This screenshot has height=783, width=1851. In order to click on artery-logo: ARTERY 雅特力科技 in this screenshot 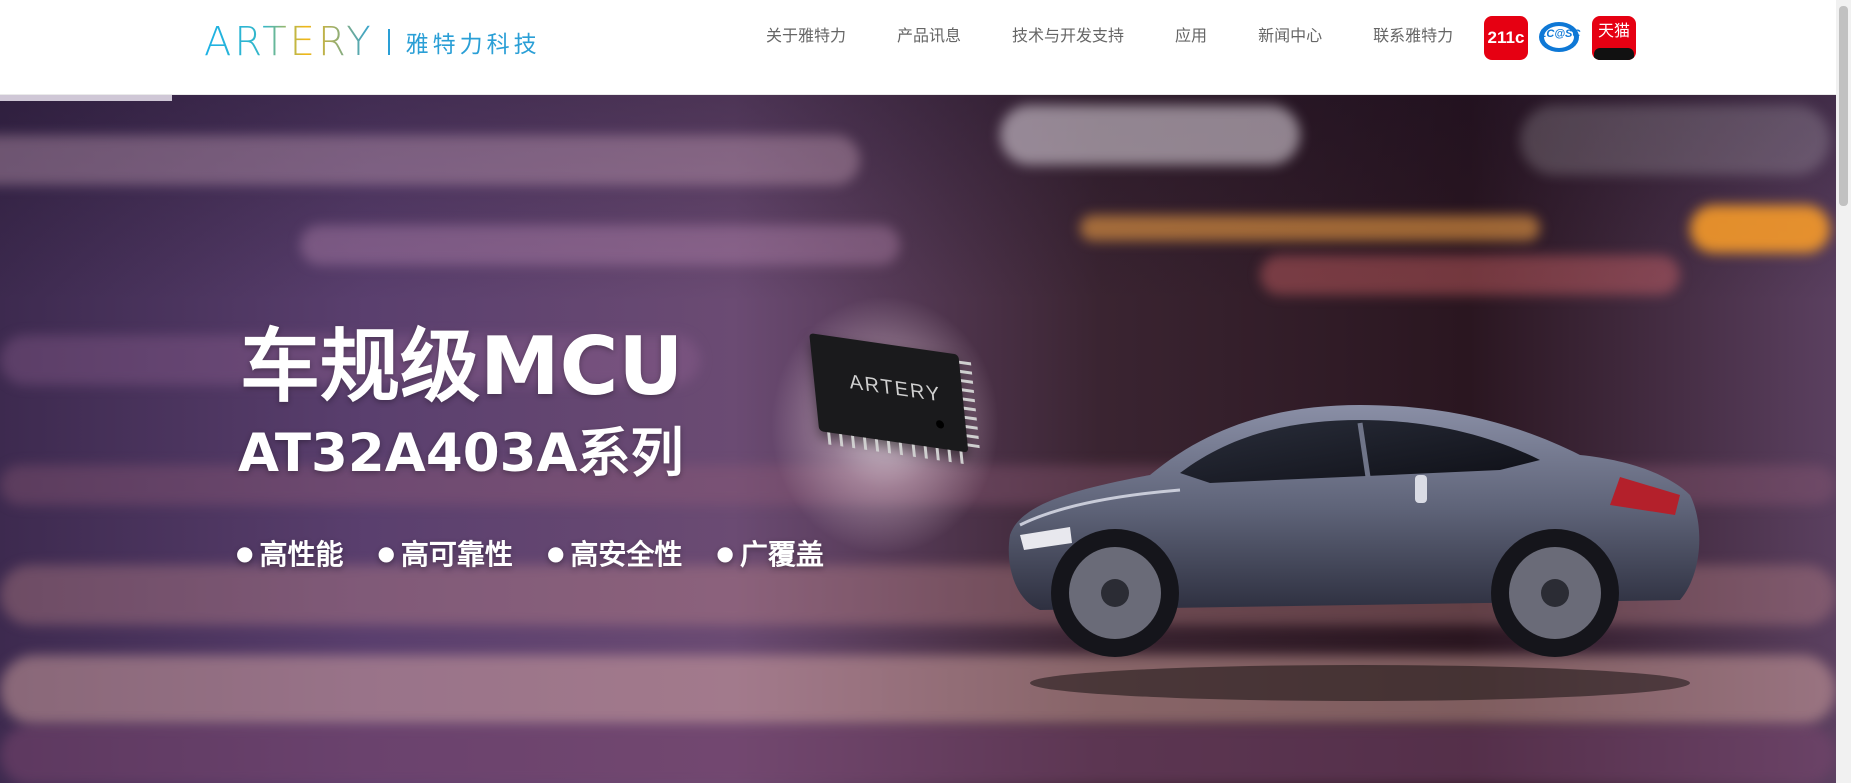, I will do `click(372, 42)`.